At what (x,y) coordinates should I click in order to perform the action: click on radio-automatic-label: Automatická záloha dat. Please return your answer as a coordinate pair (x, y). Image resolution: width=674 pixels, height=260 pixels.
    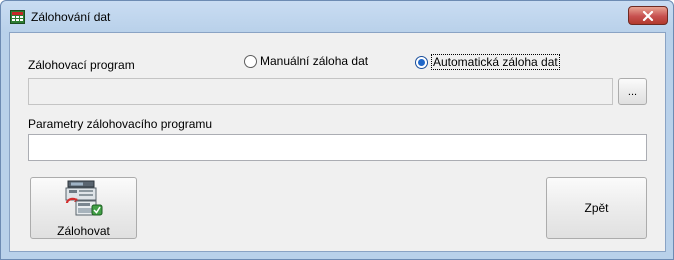
    Looking at the image, I should click on (495, 62).